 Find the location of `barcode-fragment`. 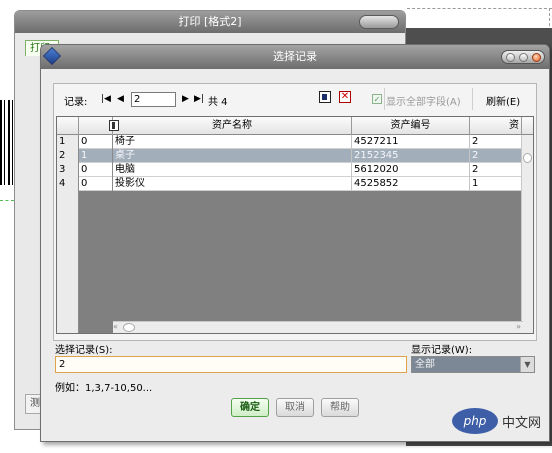

barcode-fragment is located at coordinates (7, 142).